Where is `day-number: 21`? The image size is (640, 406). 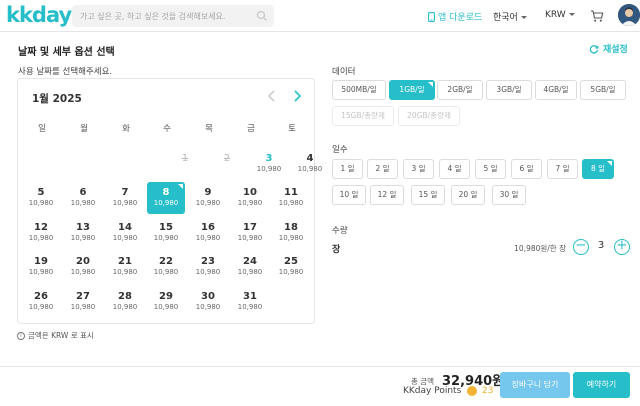 day-number: 21 is located at coordinates (125, 261).